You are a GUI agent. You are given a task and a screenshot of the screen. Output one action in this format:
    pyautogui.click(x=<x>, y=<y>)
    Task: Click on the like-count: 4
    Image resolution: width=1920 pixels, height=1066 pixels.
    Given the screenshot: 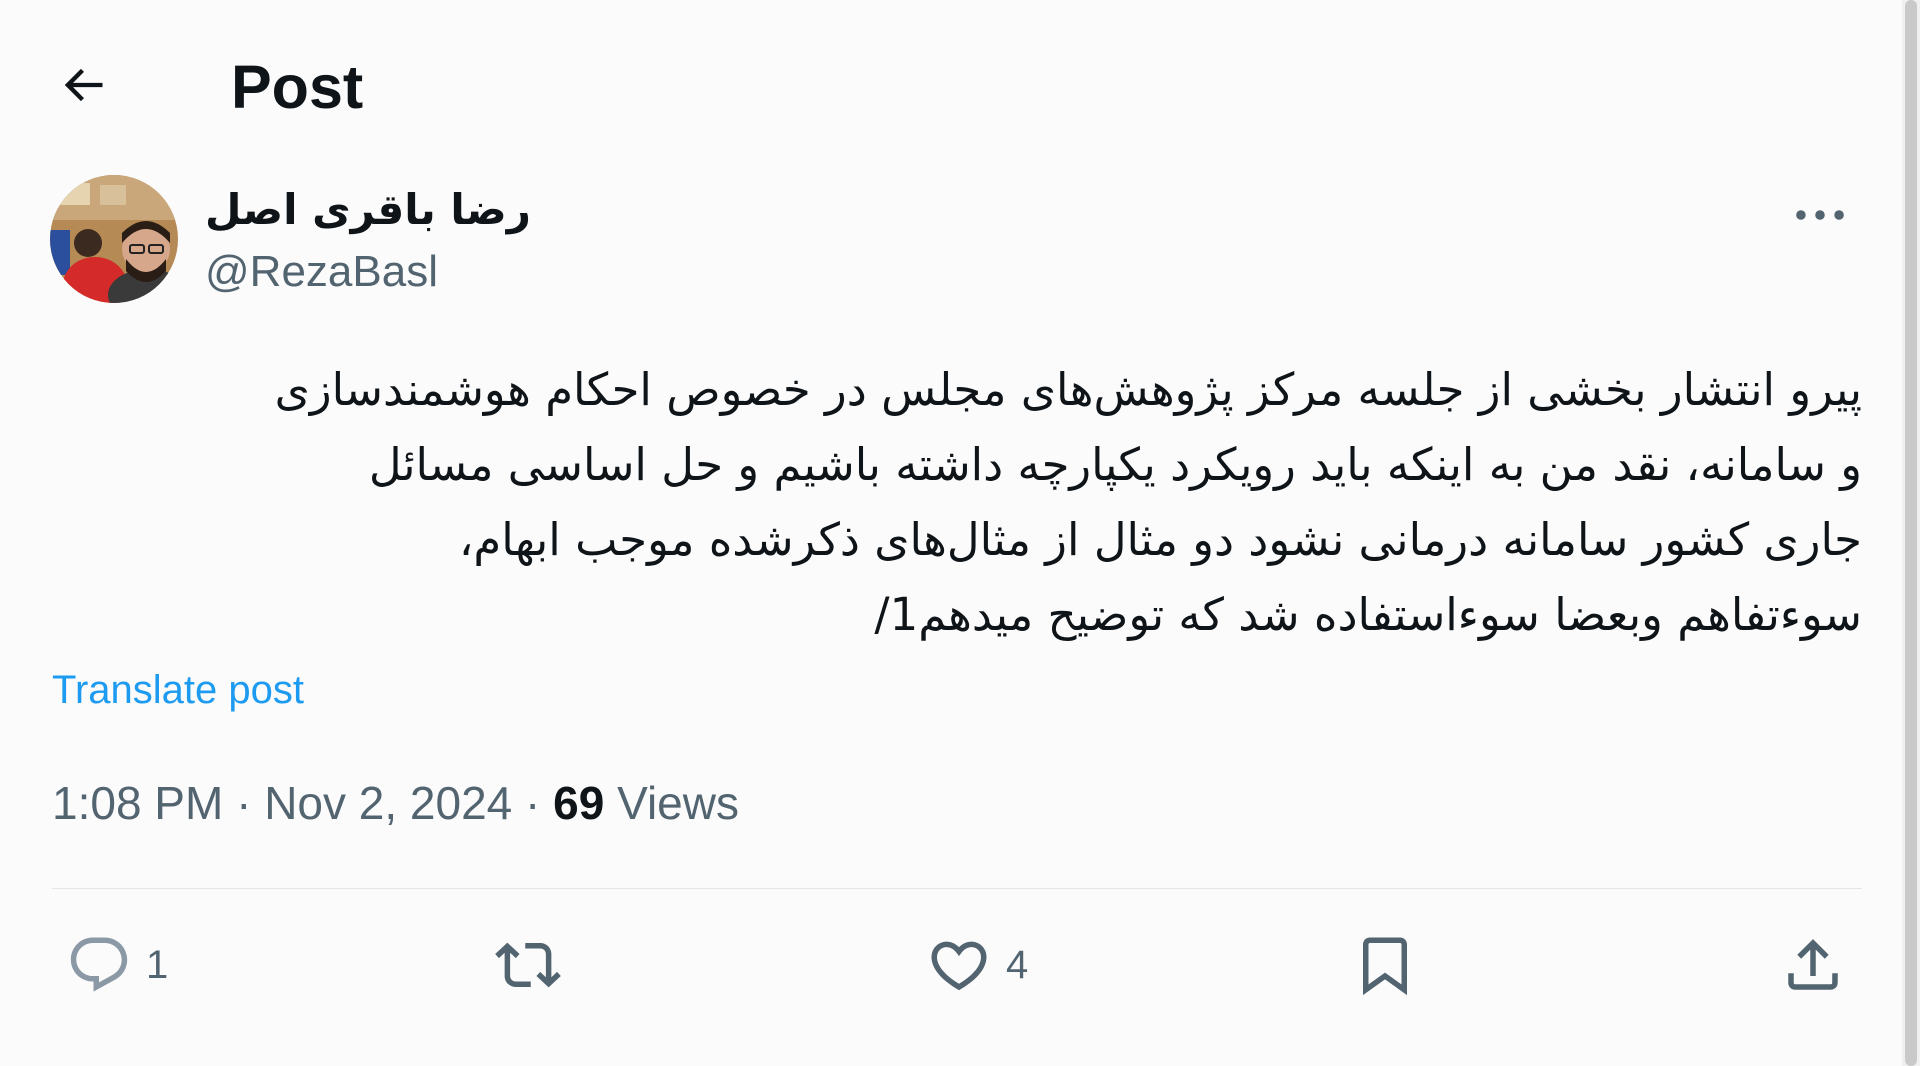 What is the action you would take?
    pyautogui.click(x=1017, y=964)
    